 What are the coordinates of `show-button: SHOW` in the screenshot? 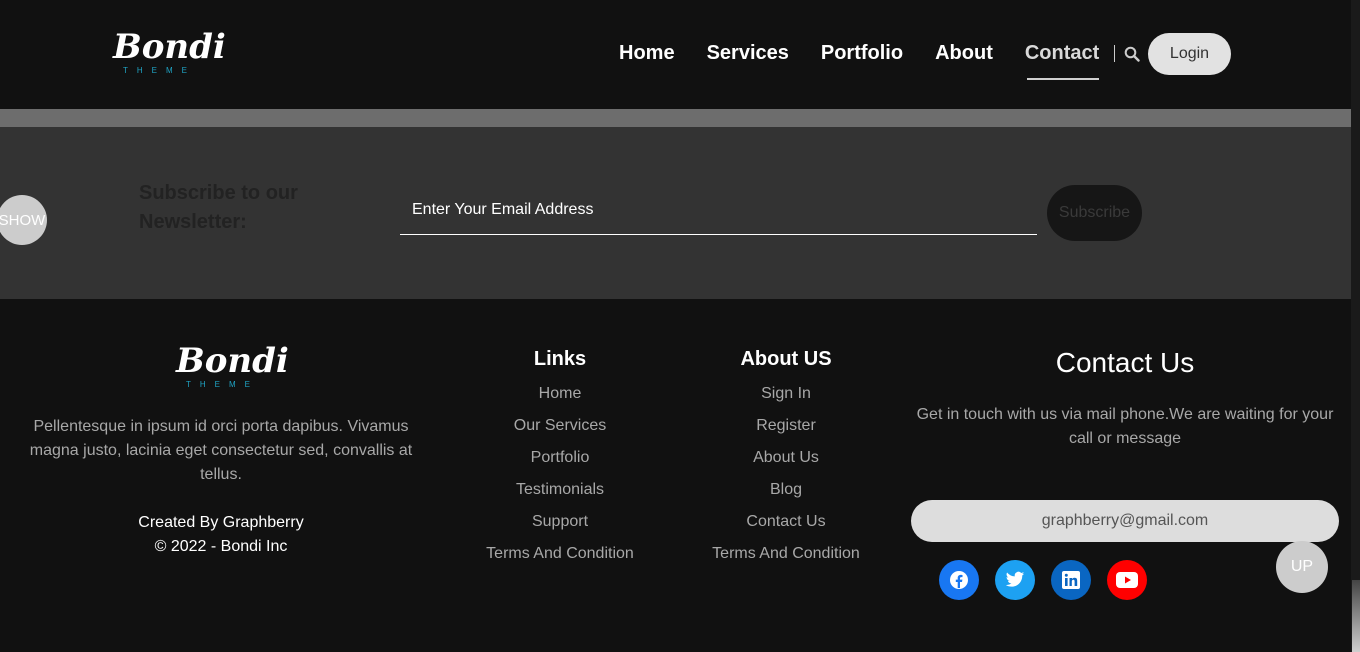 It's located at (23, 220).